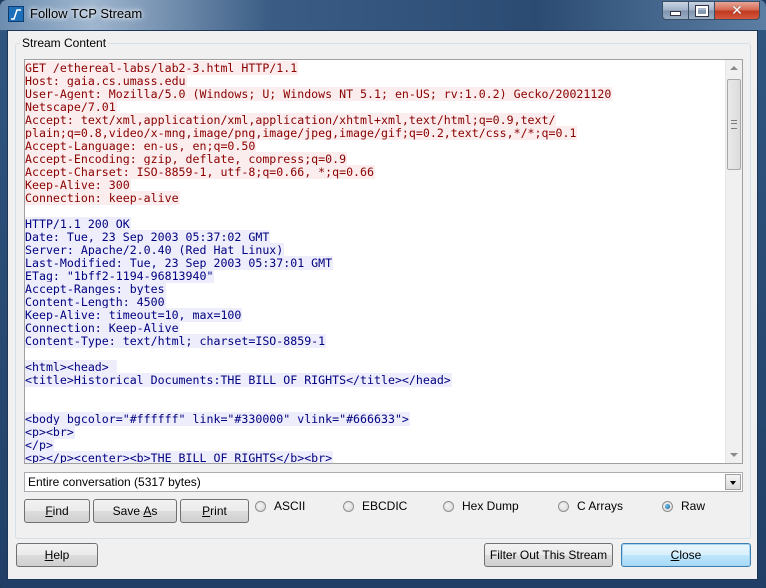  What do you see at coordinates (57, 511) in the screenshot?
I see `find-button: Find` at bounding box center [57, 511].